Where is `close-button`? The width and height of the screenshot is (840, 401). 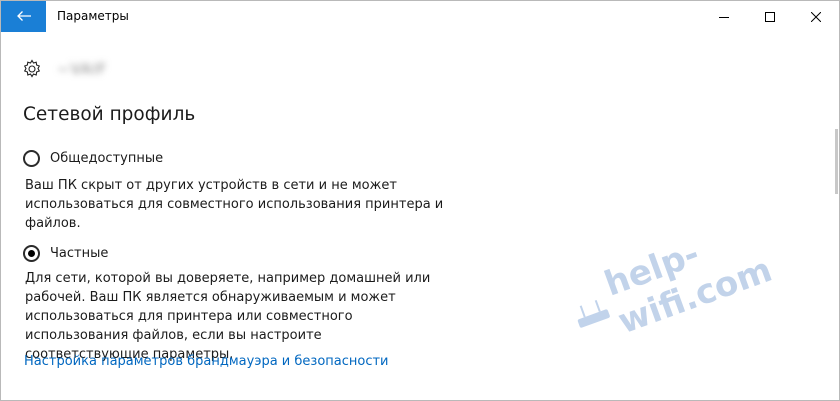 close-button is located at coordinates (816, 16).